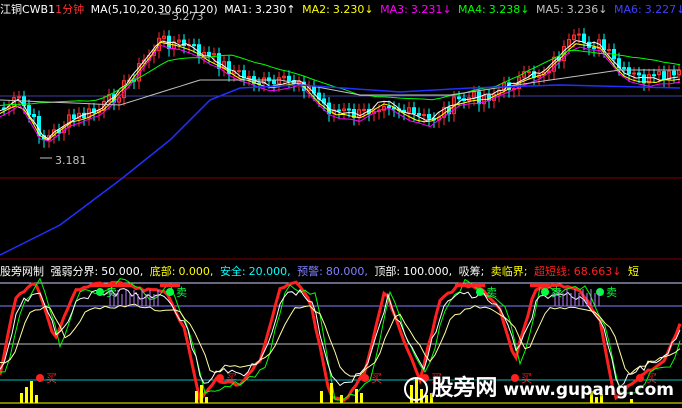 This screenshot has height=408, width=682. What do you see at coordinates (428, 271) in the screenshot?
I see `f5-value: 100.000,` at bounding box center [428, 271].